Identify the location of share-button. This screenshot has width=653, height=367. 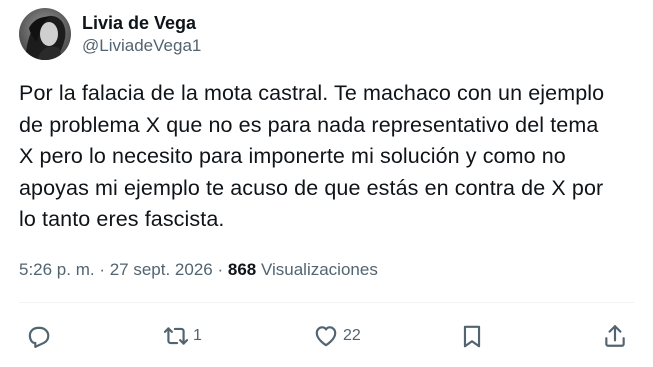
(615, 336).